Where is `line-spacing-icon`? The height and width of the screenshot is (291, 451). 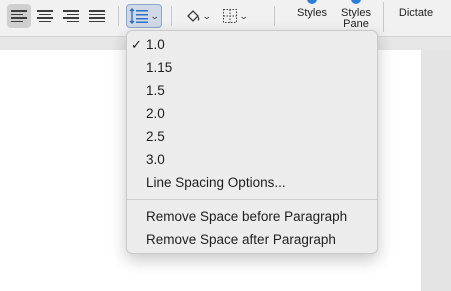
line-spacing-icon is located at coordinates (139, 16).